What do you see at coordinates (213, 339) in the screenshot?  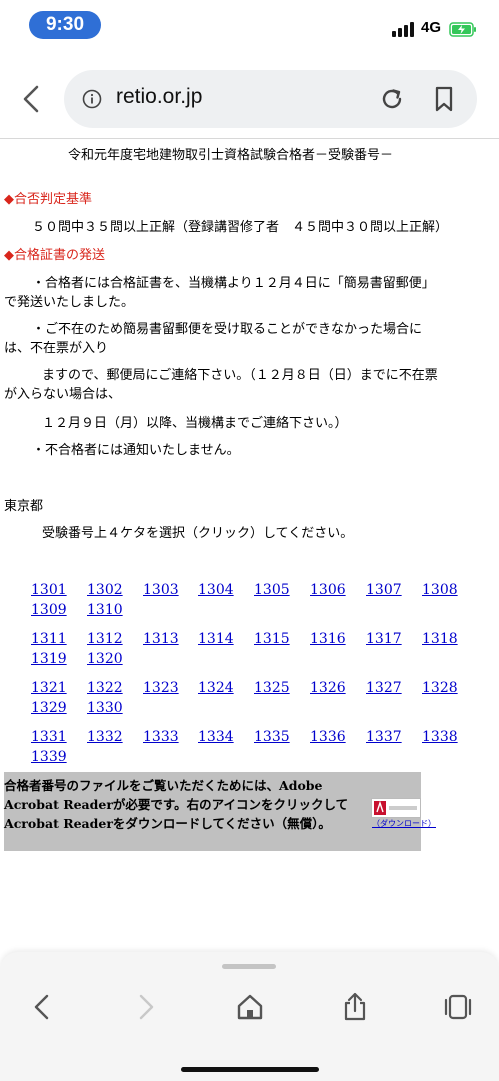 I see `bullet-absent-line1: ・ご不在のため簡易書留郵便を受け取ることができなかった場合には、不在票が入り` at bounding box center [213, 339].